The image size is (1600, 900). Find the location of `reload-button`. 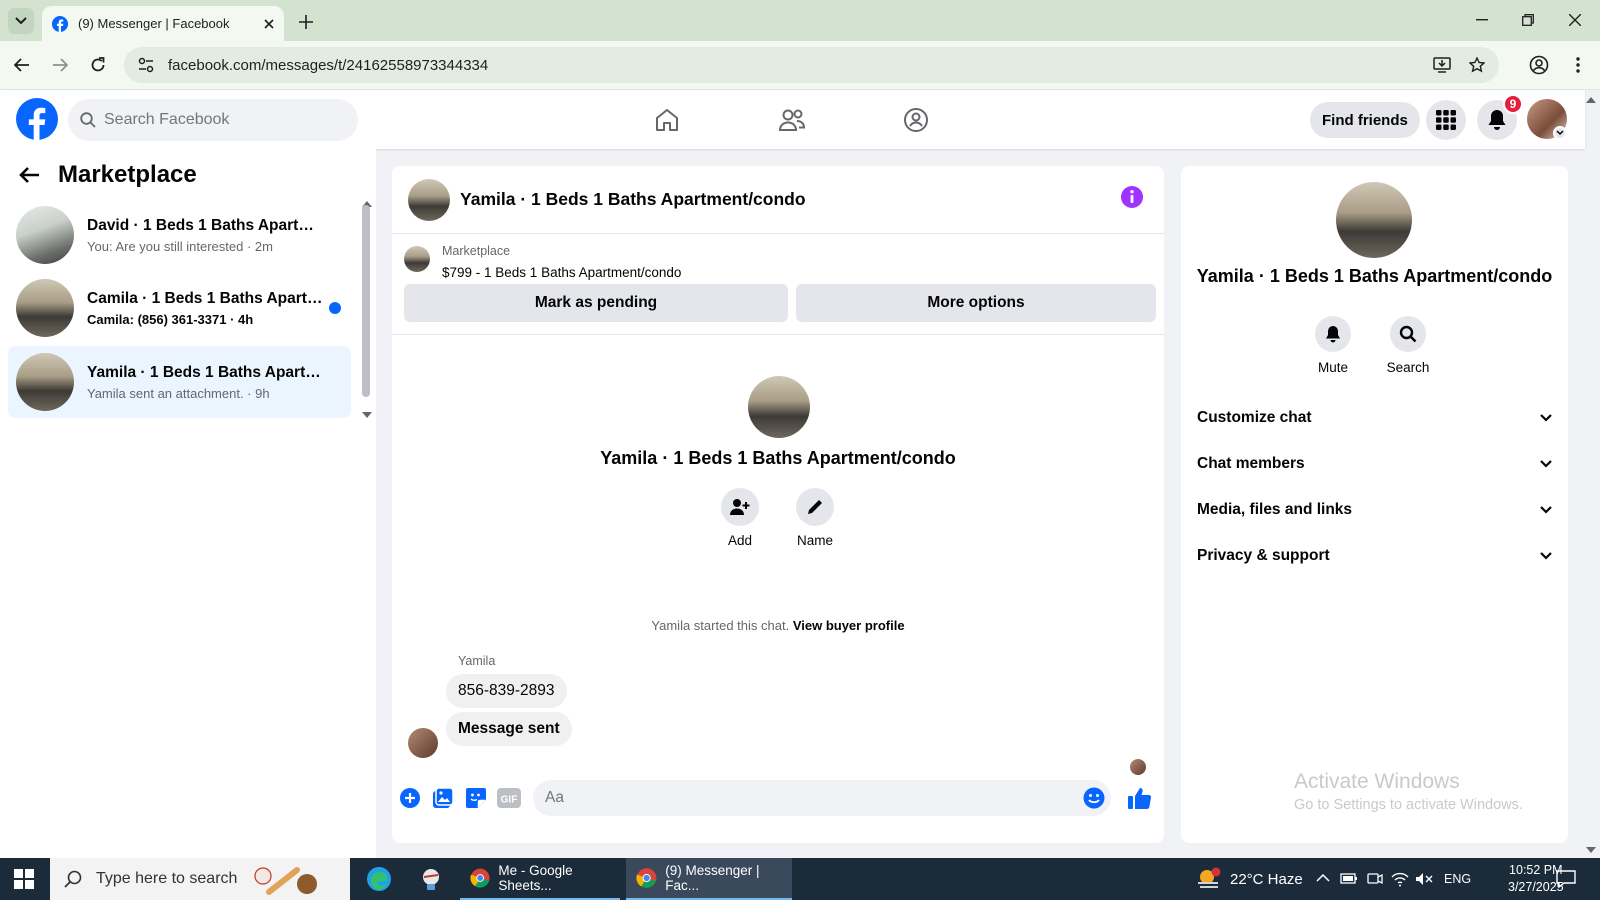

reload-button is located at coordinates (98, 65).